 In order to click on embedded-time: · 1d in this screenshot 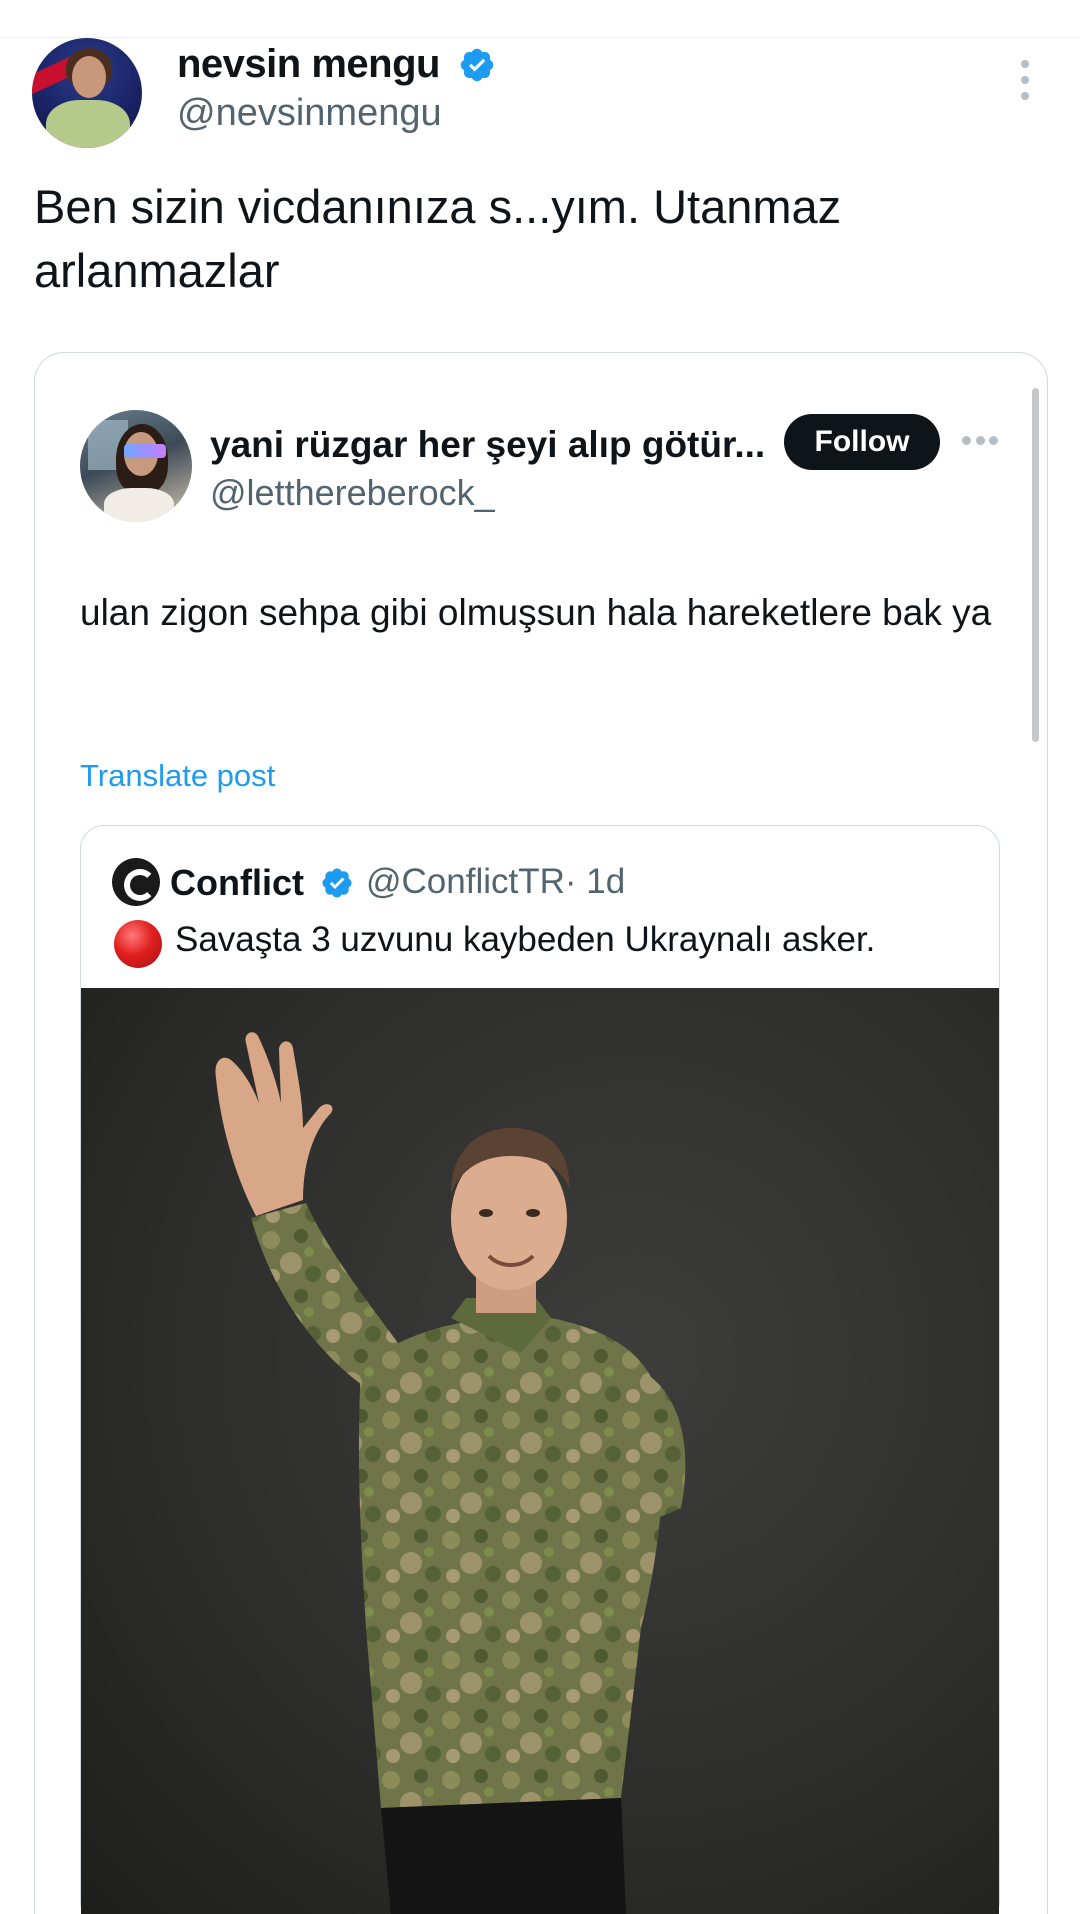, I will do `click(595, 881)`.